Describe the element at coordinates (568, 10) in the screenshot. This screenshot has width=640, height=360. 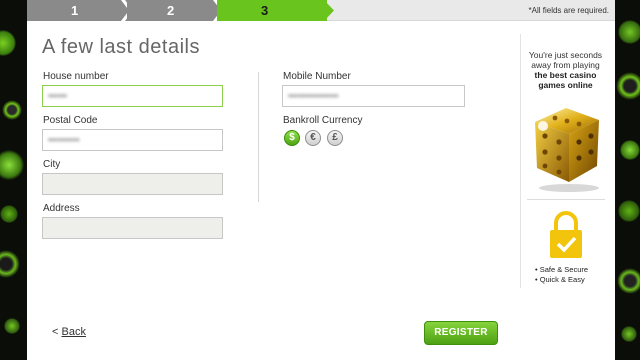
I see `required-fields-note: *All fields are required.` at that location.